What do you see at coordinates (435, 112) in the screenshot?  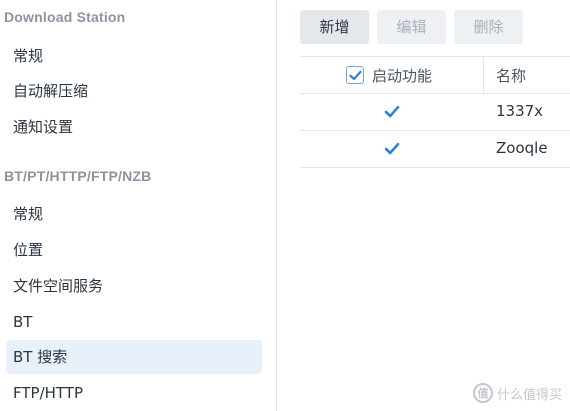 I see `table-row: 1337x` at bounding box center [435, 112].